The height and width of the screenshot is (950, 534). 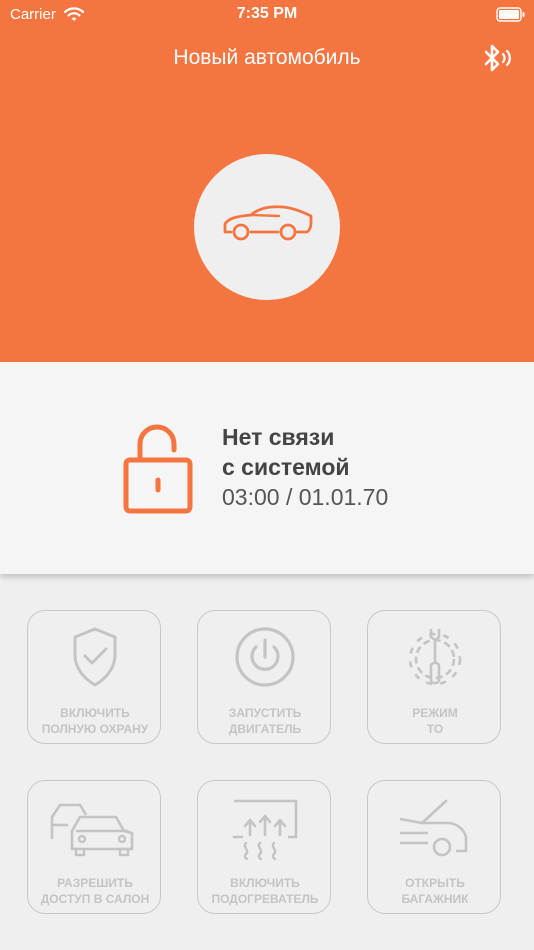 I want to click on power-icon, so click(x=265, y=657).